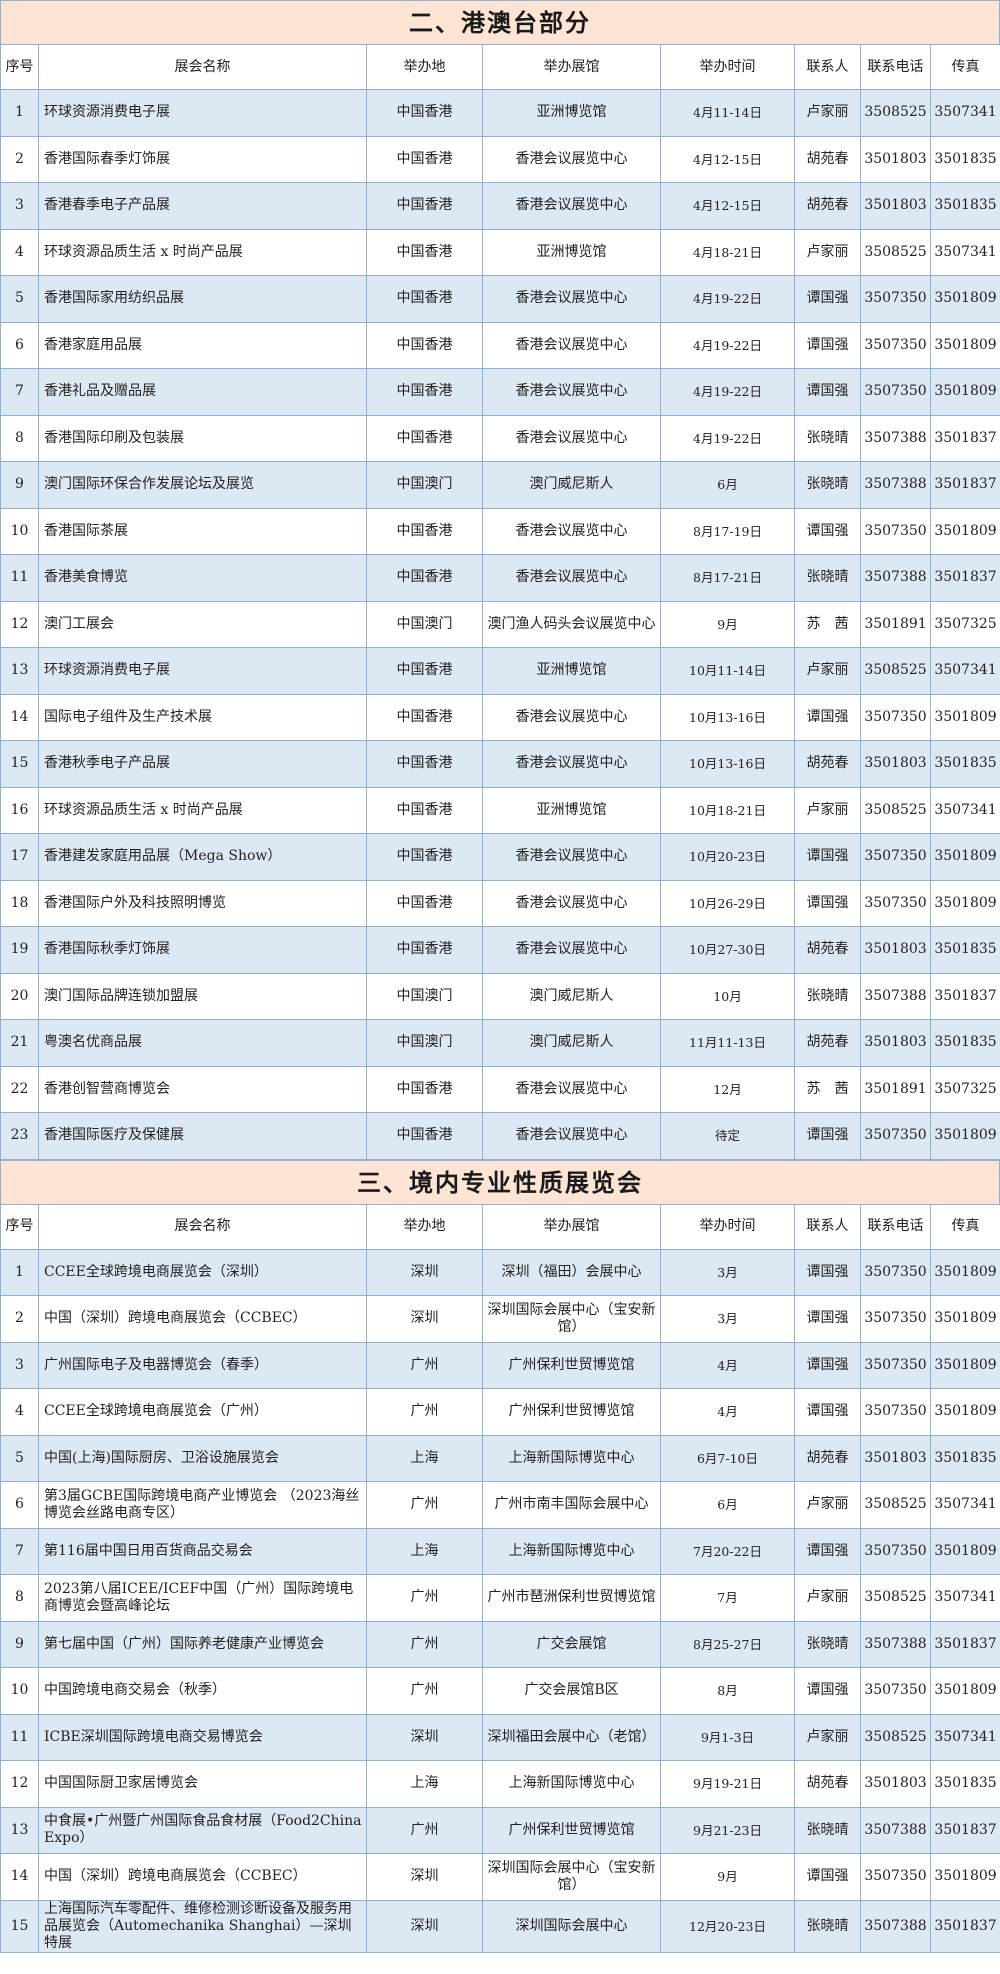 Image resolution: width=1000 pixels, height=1974 pixels. What do you see at coordinates (727, 1458) in the screenshot?
I see `cell-date: 6月7-10日` at bounding box center [727, 1458].